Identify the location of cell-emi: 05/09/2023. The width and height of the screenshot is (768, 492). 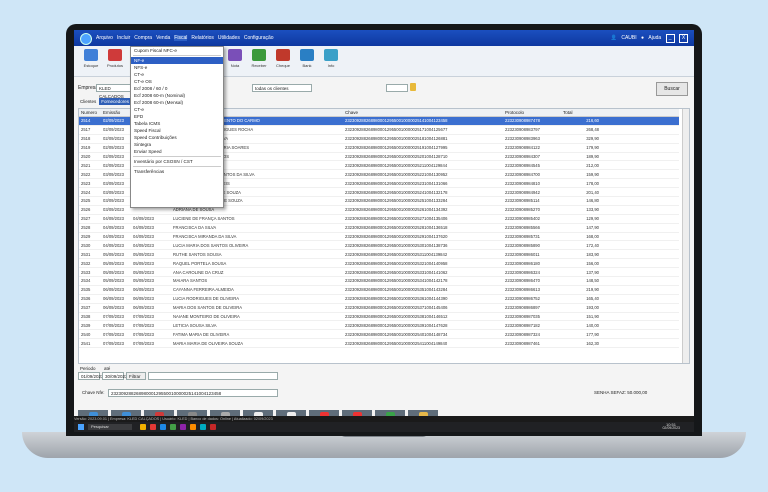
(116, 272).